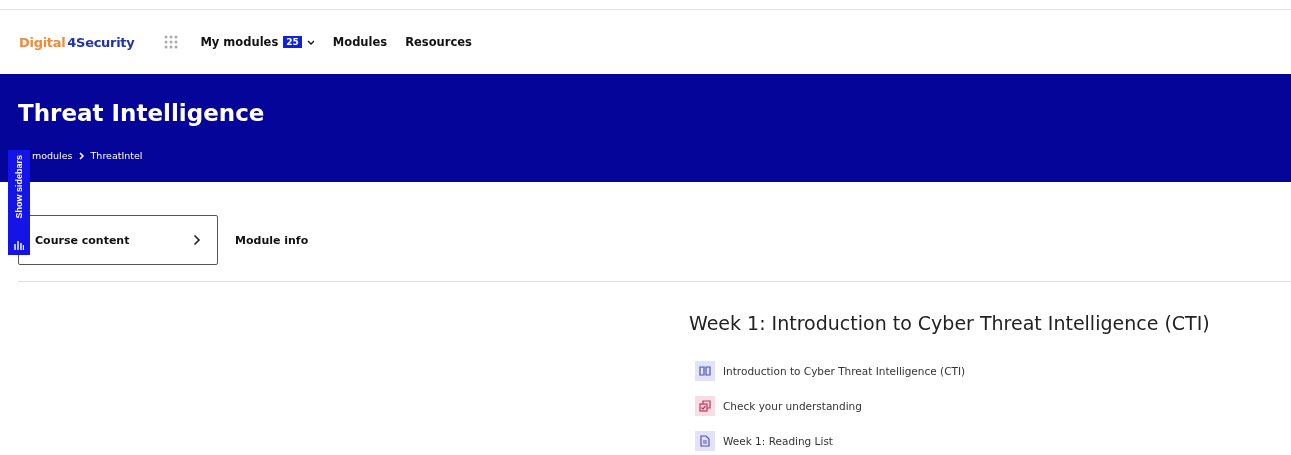 The width and height of the screenshot is (1291, 455). What do you see at coordinates (292, 42) in the screenshot?
I see `count-badge: 25` at bounding box center [292, 42].